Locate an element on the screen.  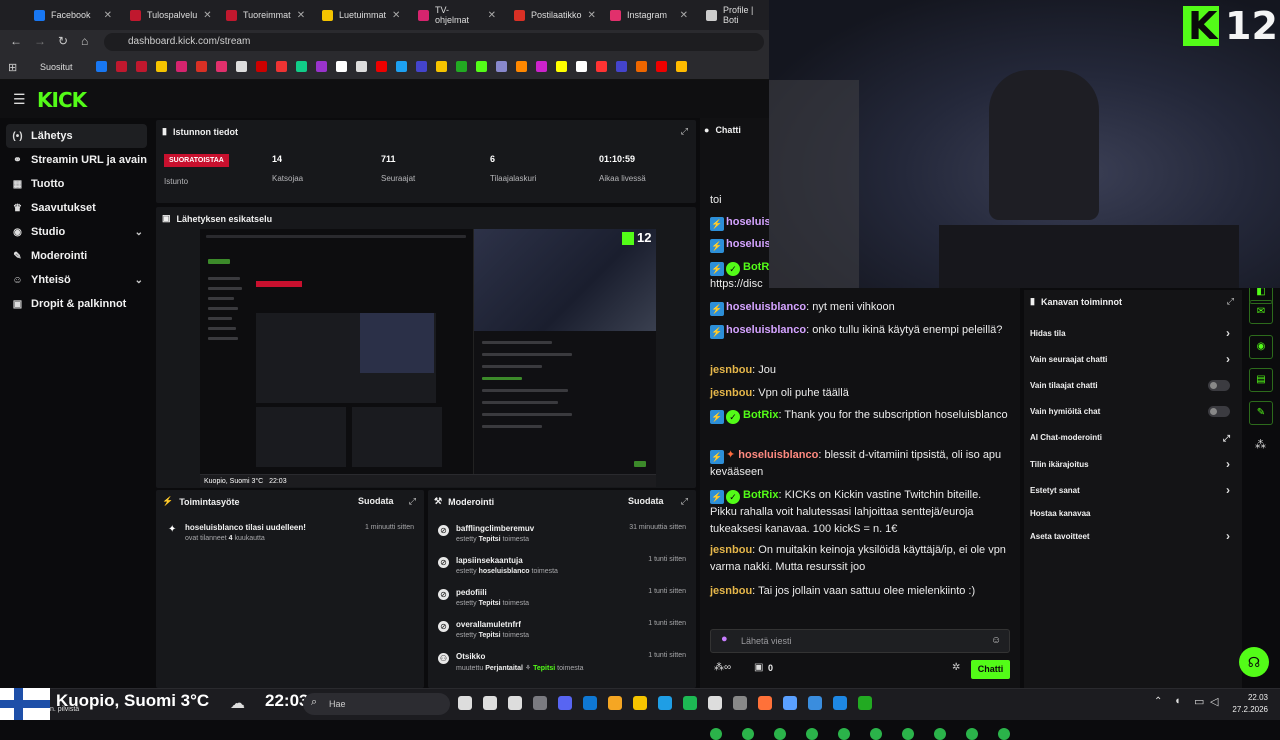
chat-username: BotRix is located at coordinates (760, 495).